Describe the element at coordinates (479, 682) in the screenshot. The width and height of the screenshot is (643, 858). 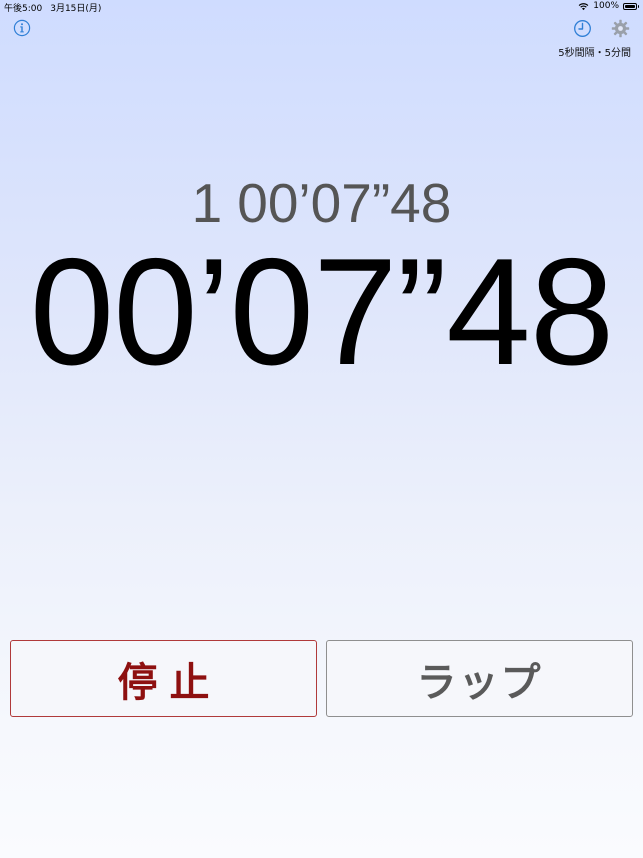
I see `lap-button-label: ラップ` at that location.